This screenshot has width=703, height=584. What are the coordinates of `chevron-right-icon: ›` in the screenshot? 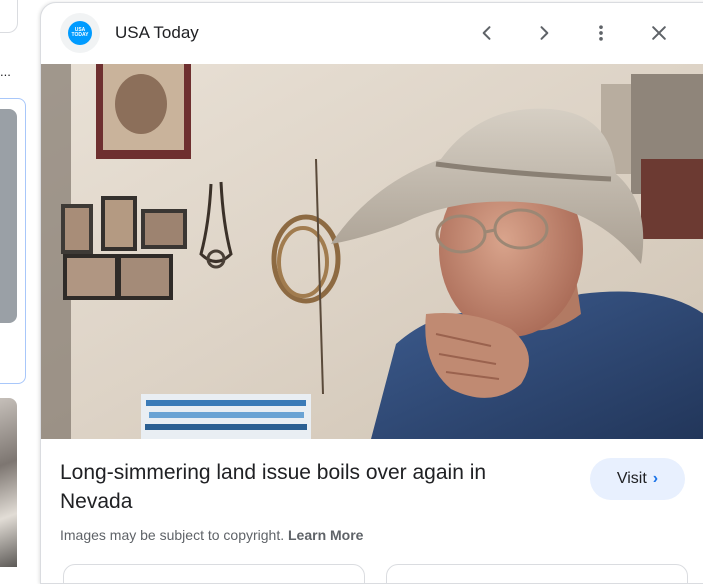 It's located at (655, 478).